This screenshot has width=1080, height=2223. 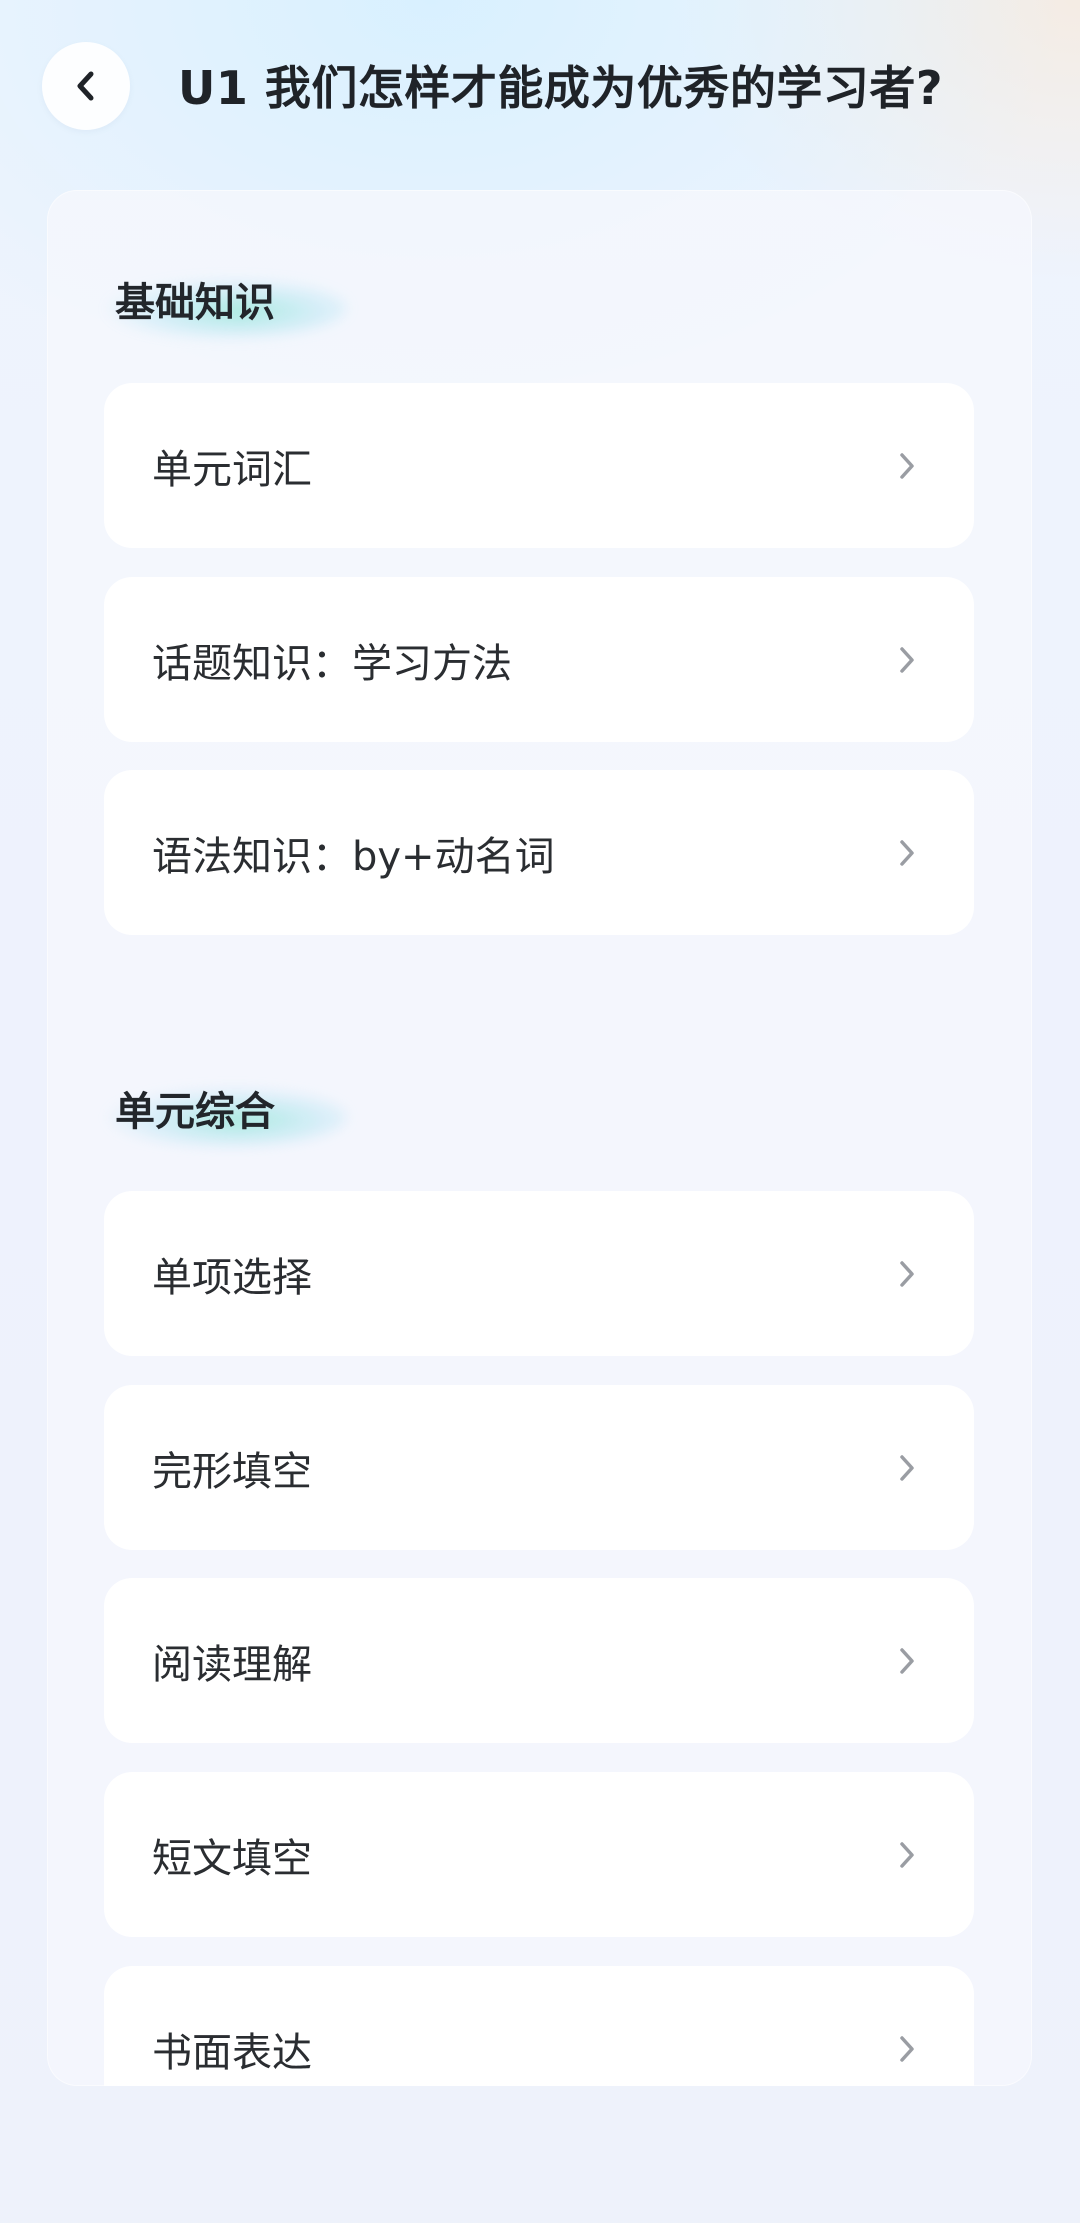 I want to click on section-title-unit-comprehensive: 单元综合, so click(x=195, y=1112).